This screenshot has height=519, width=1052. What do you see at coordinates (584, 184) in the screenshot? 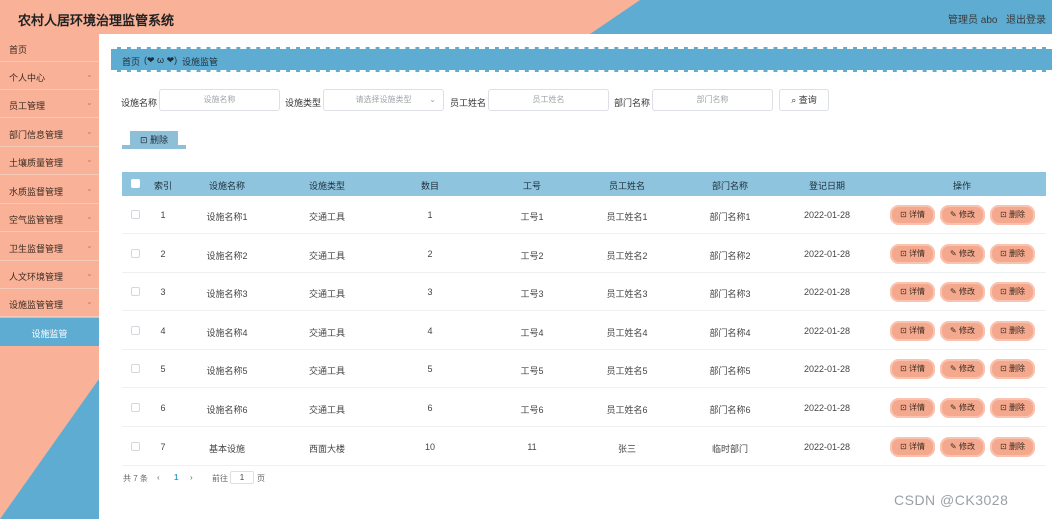
I see `table-header: 索引 设施名称 设施类型 数目 工号 员工姓名 部门名称 登记日期 操作` at bounding box center [584, 184].